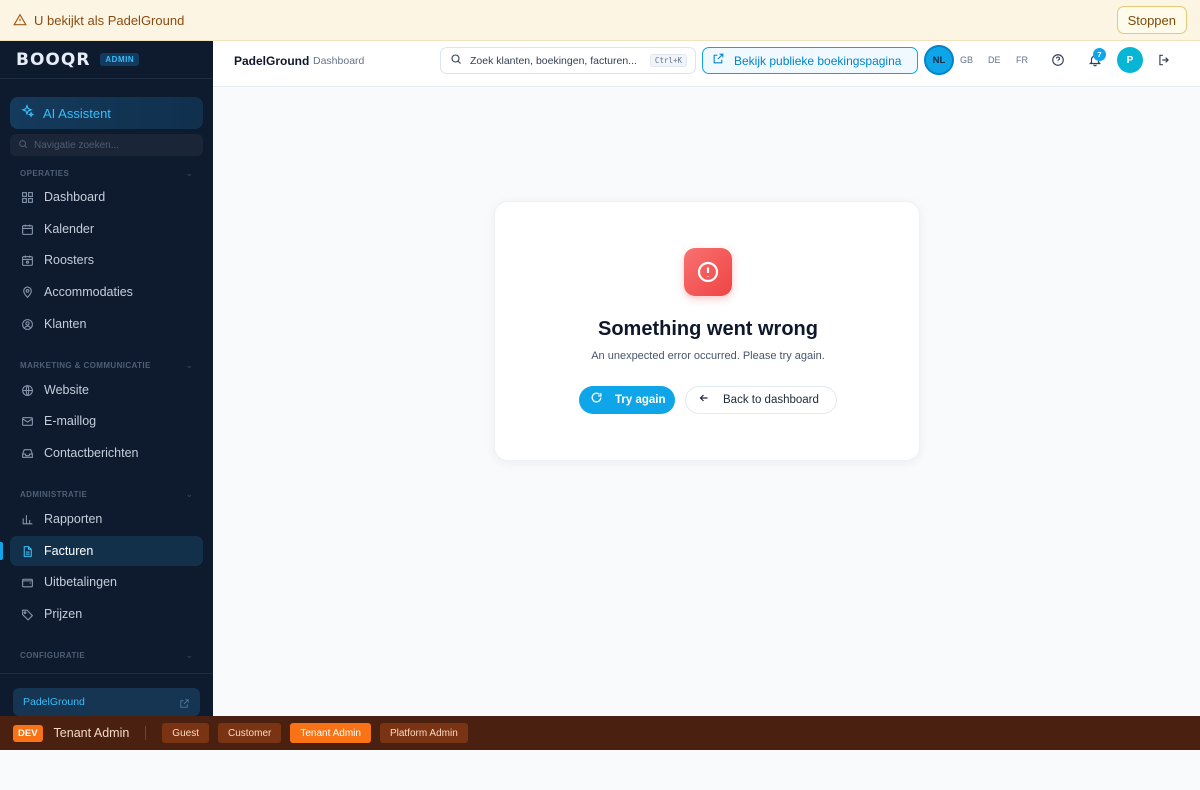  What do you see at coordinates (423, 733) in the screenshot?
I see `role-platform-admin-button: Platform Admin` at bounding box center [423, 733].